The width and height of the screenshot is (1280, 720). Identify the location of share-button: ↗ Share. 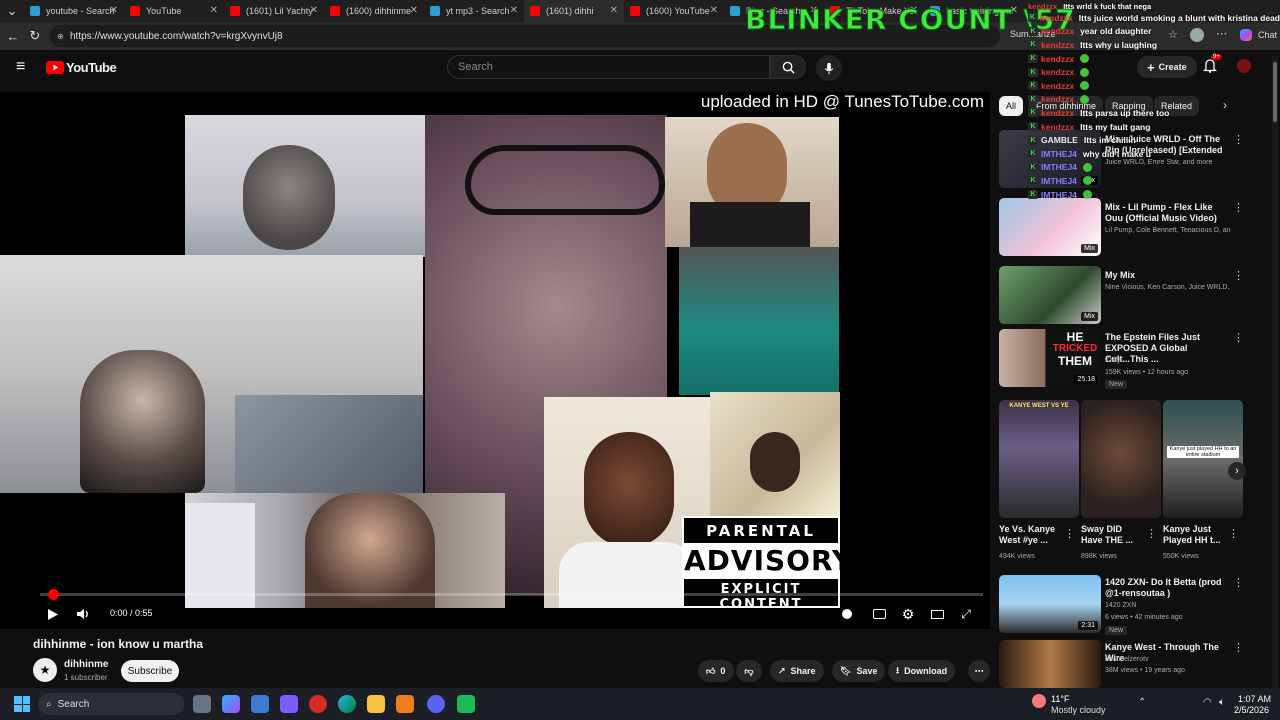
(797, 671).